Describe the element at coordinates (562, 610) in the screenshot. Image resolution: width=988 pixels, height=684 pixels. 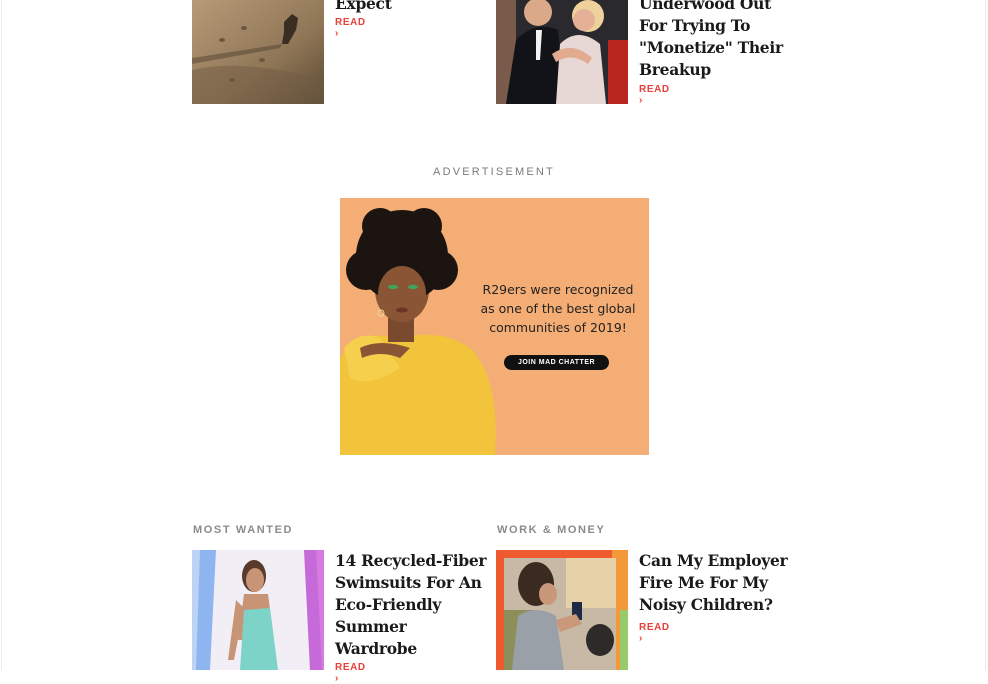
I see `article-thumbnail-parent-phone` at that location.